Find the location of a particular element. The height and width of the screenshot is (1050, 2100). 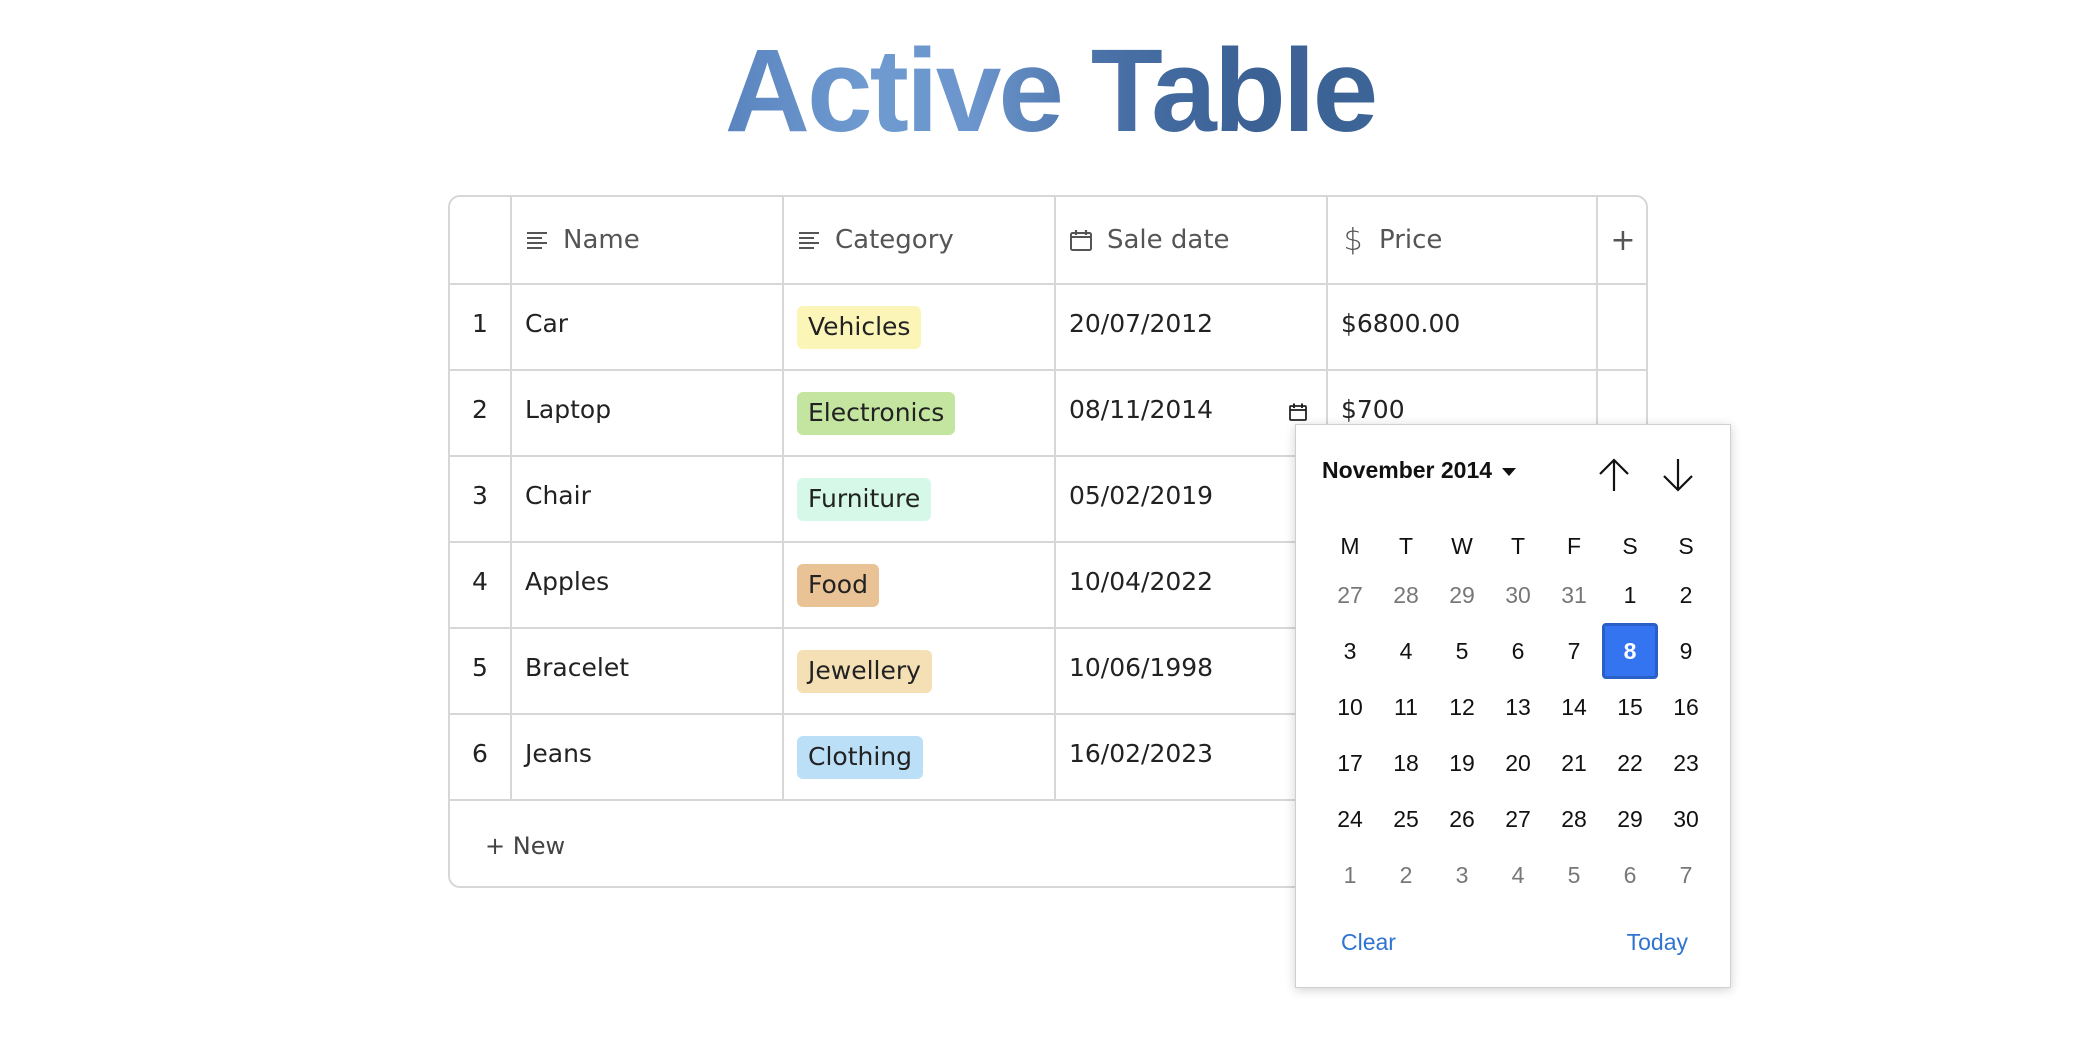

new-row-label: + New is located at coordinates (525, 846).